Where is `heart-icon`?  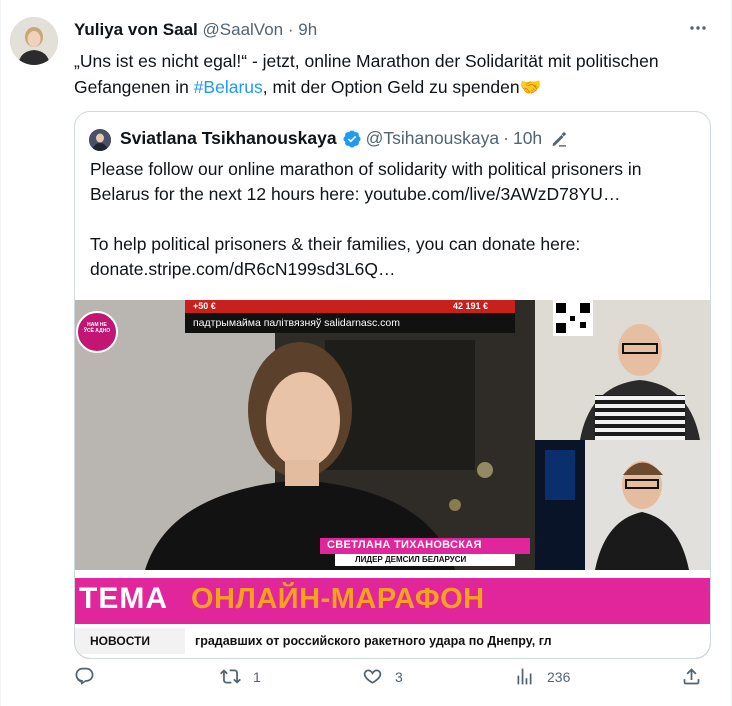 heart-icon is located at coordinates (372, 676).